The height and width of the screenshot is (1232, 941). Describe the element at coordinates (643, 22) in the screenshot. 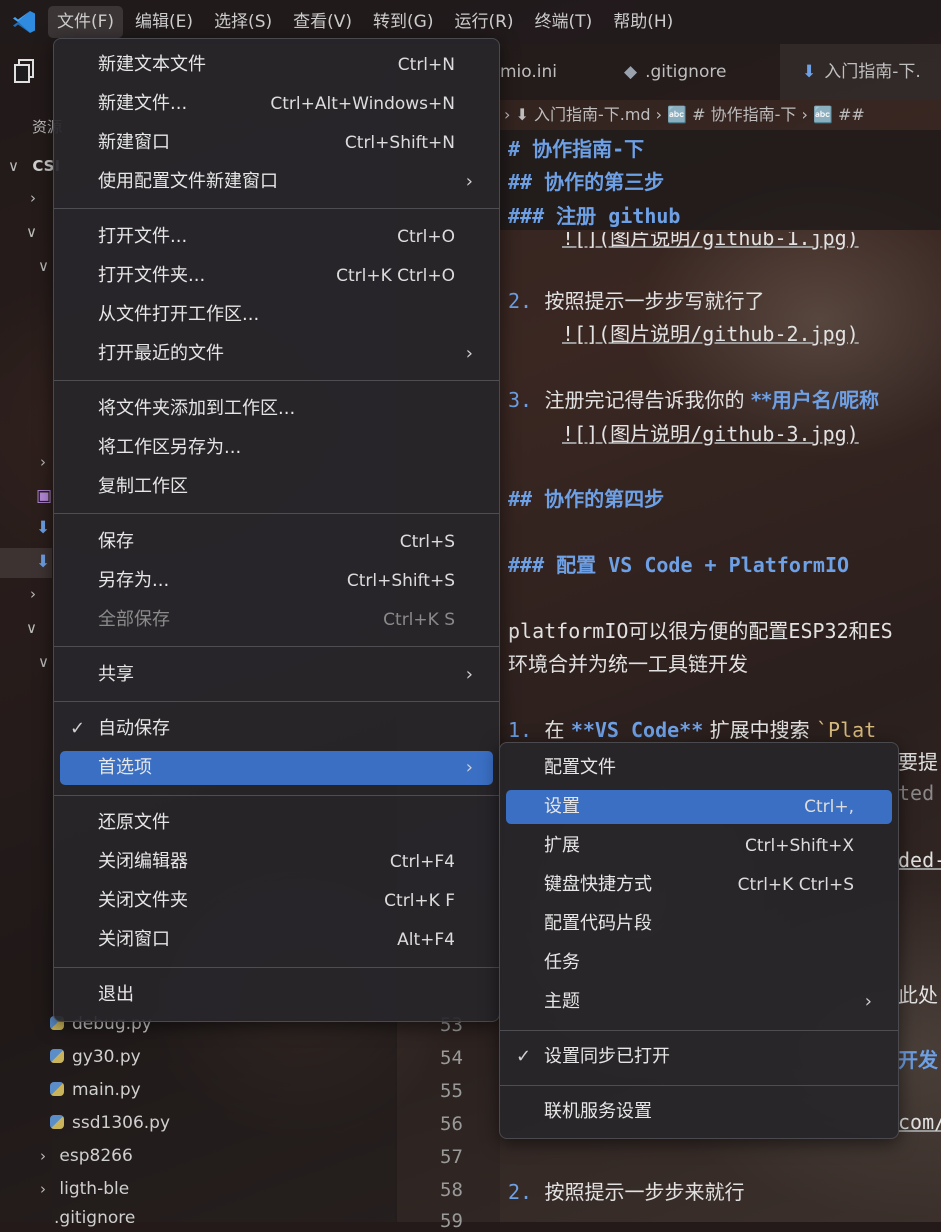

I see `menu-help: 帮助(H)` at that location.